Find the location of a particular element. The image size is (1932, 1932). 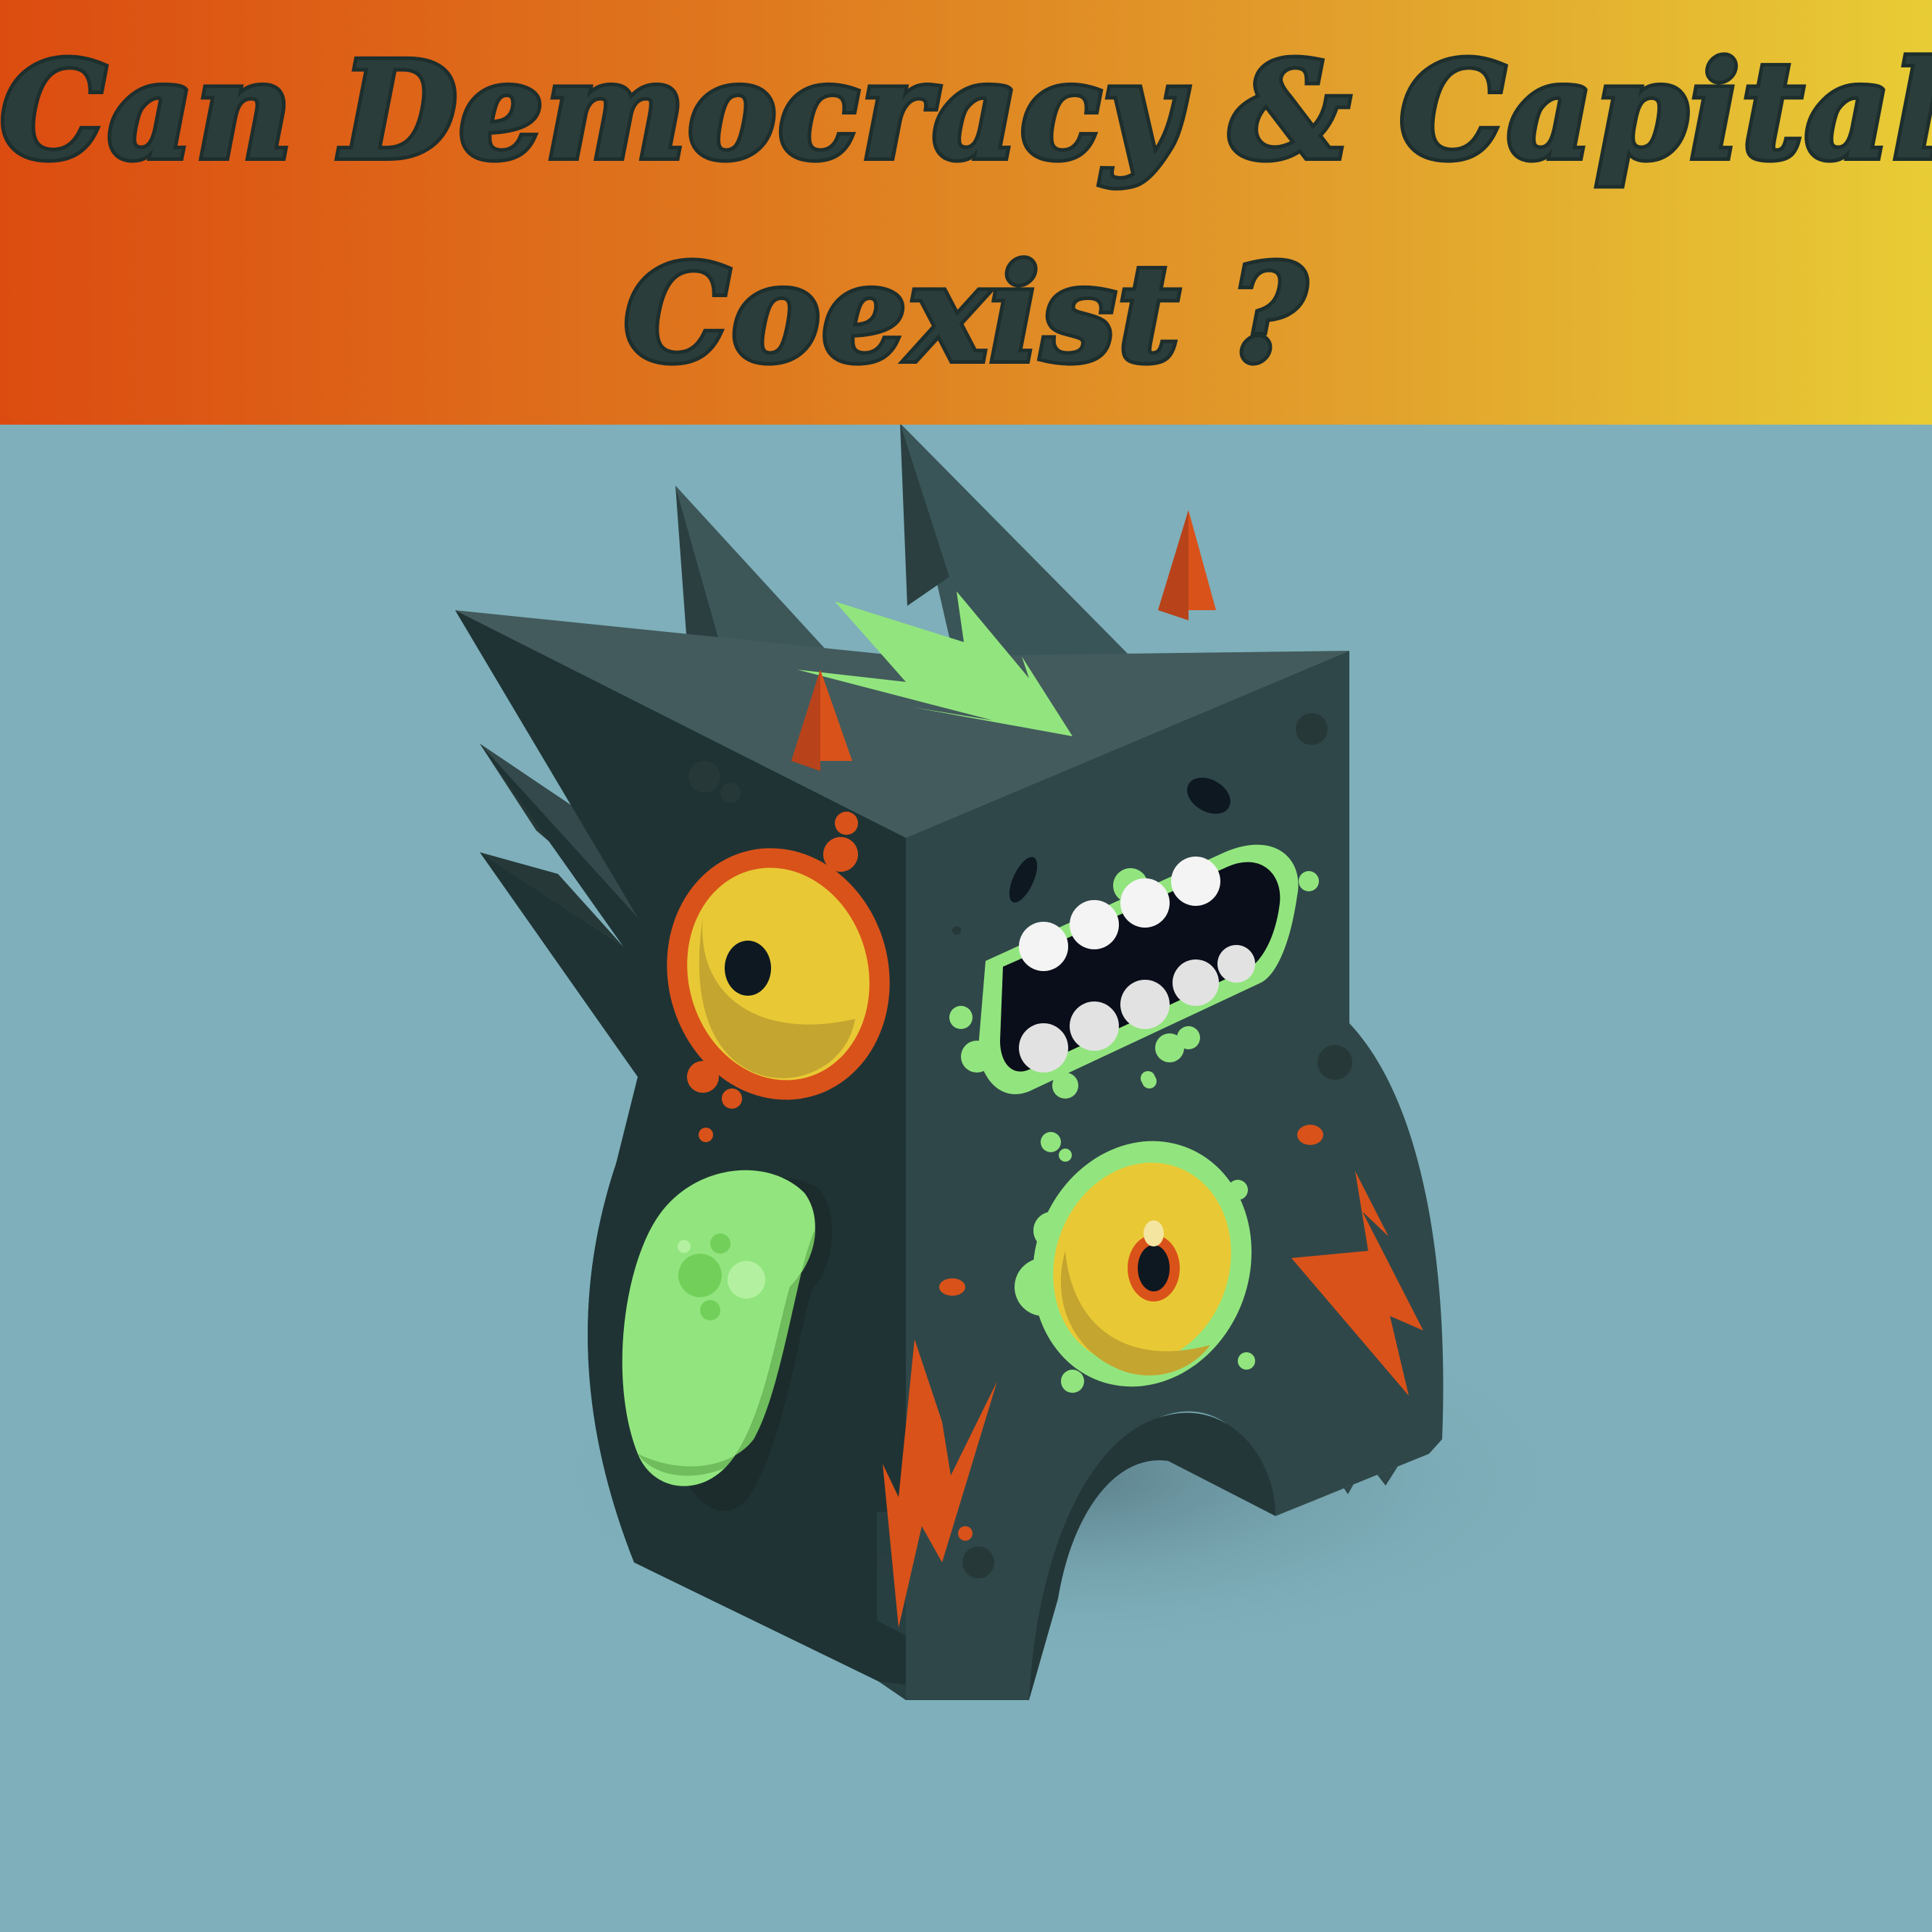

title-line-1: Can Democracy & Capitalism is located at coordinates (966, 111).